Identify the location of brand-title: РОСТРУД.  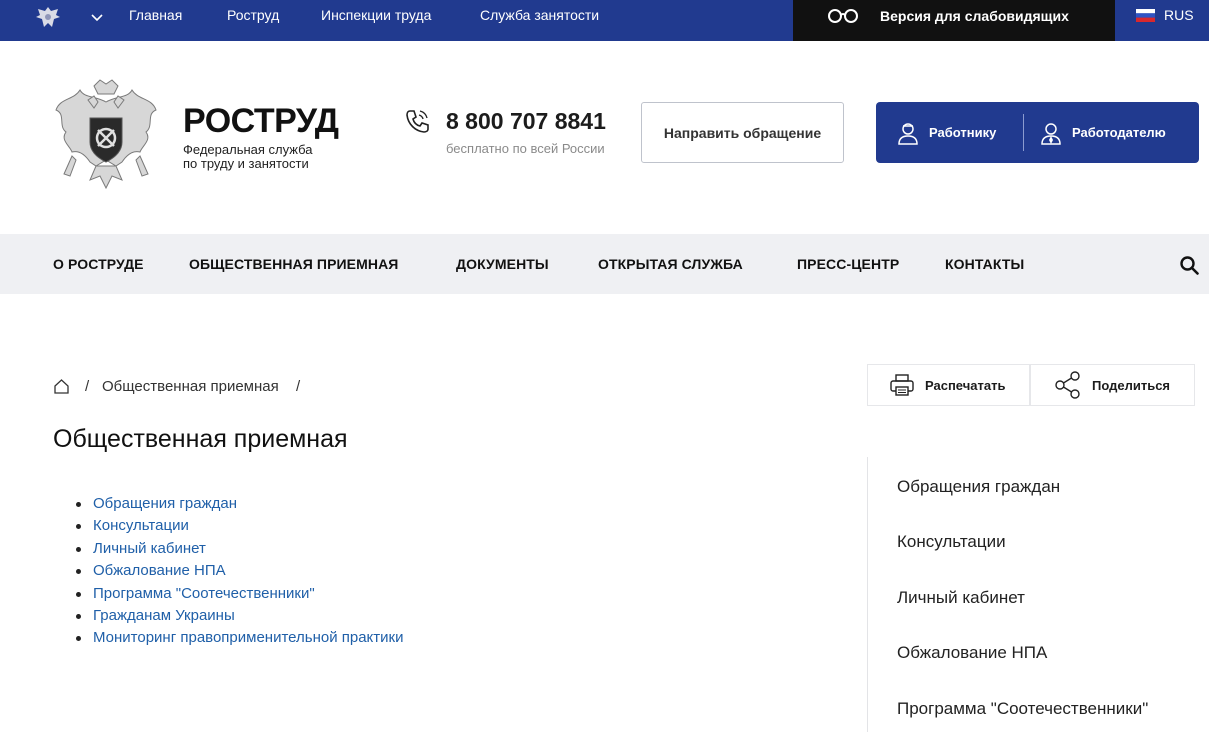
(261, 121).